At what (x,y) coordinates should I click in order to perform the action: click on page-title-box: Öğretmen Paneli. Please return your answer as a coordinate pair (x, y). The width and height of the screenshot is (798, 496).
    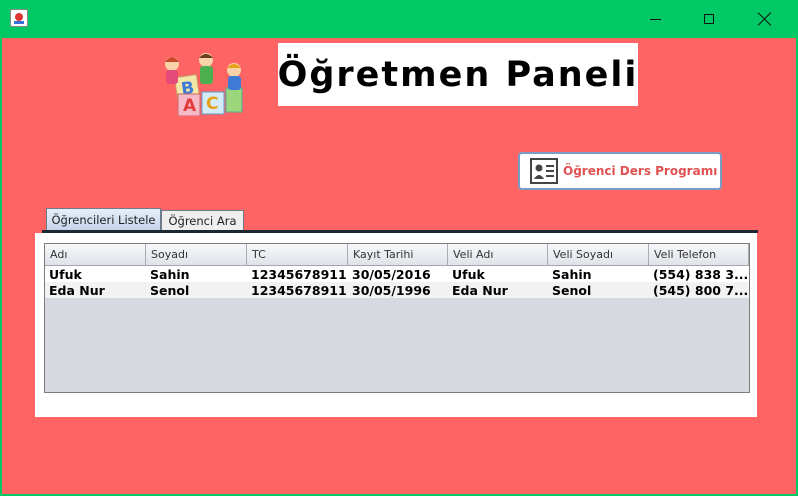
    Looking at the image, I should click on (458, 74).